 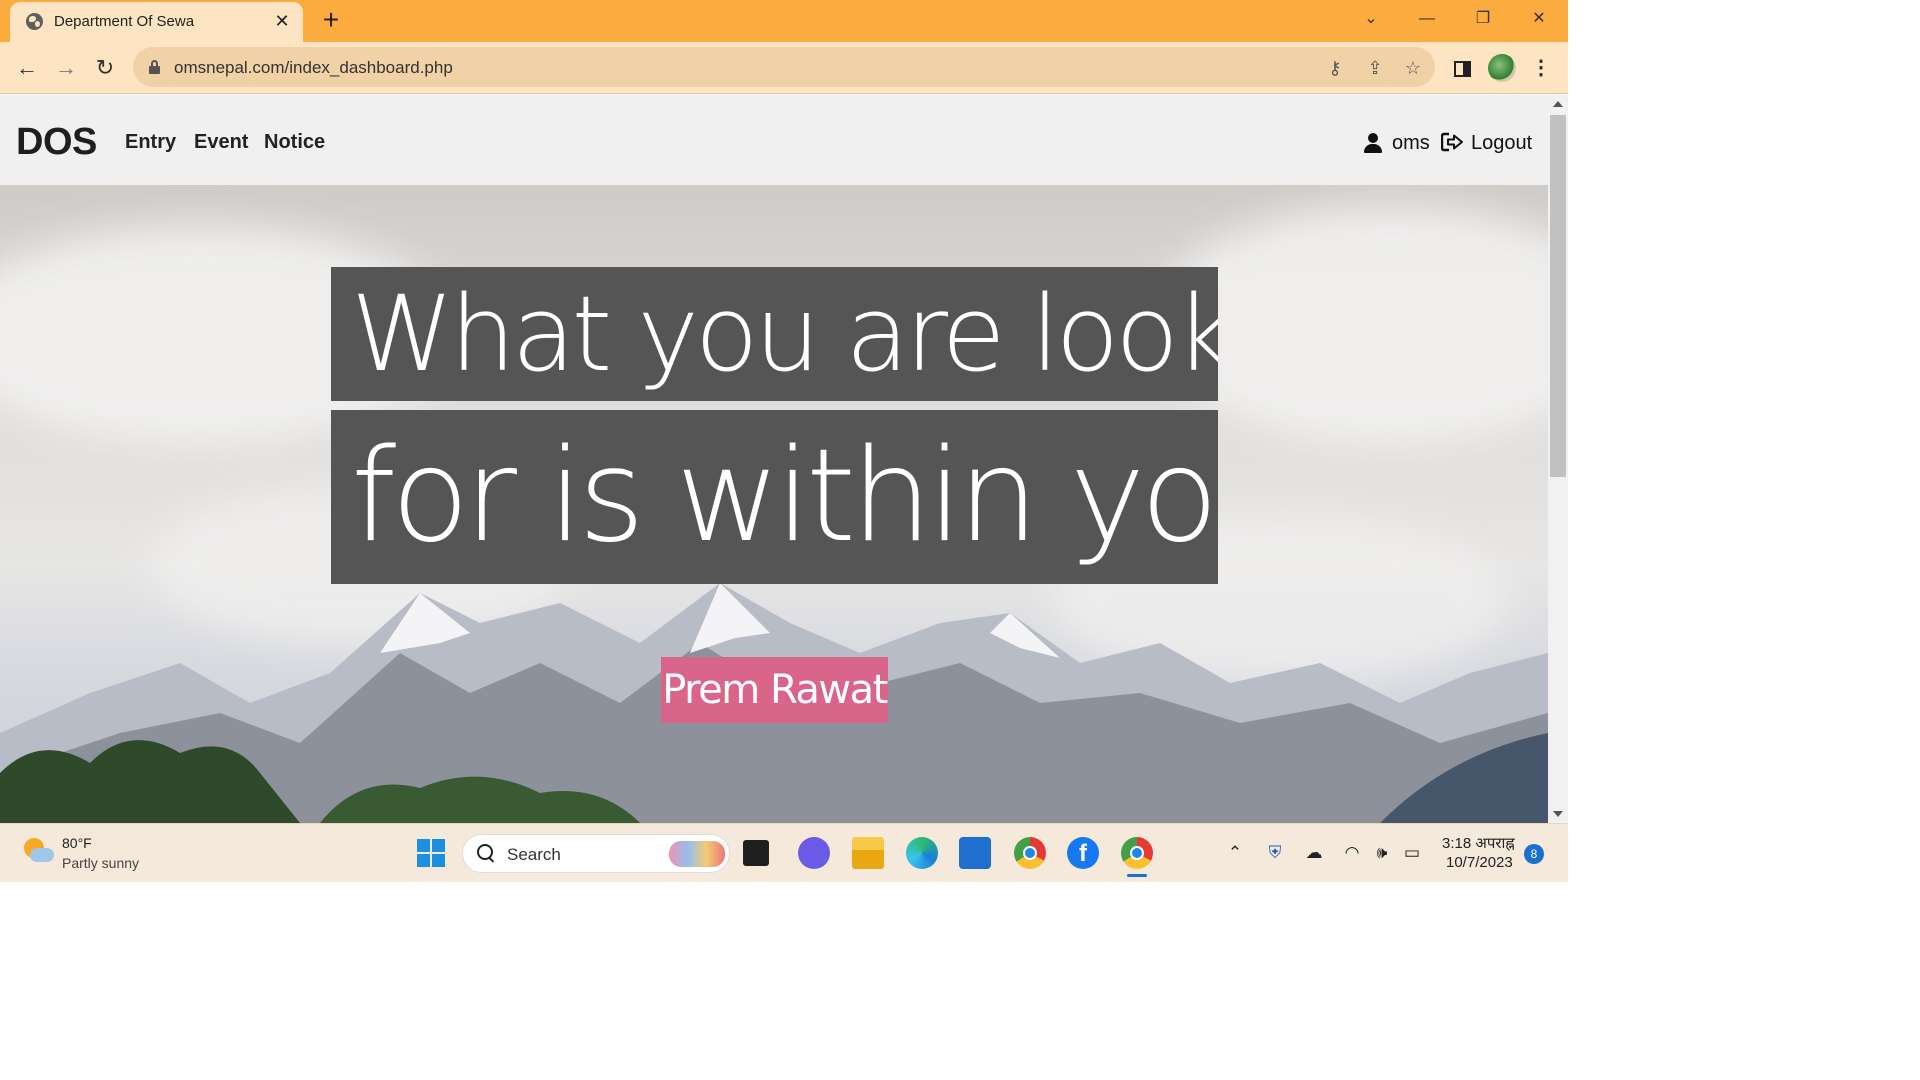 I want to click on weather-temperature: 80°F, so click(x=77, y=843).